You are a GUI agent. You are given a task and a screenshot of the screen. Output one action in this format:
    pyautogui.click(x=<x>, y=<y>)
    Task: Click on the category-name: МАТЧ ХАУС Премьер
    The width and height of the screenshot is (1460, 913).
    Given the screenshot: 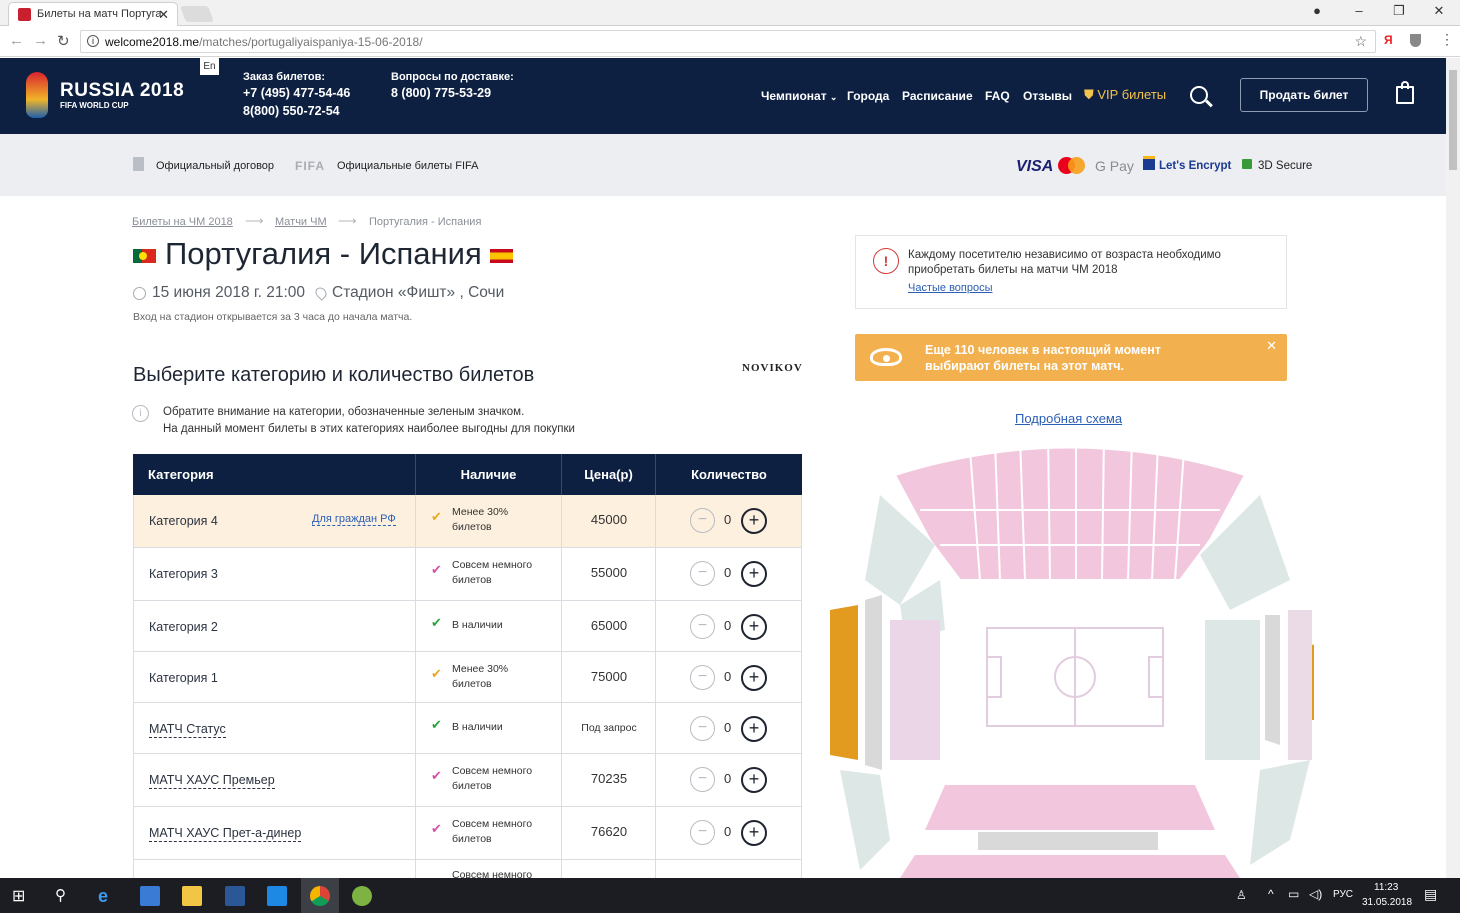 What is the action you would take?
    pyautogui.click(x=212, y=781)
    